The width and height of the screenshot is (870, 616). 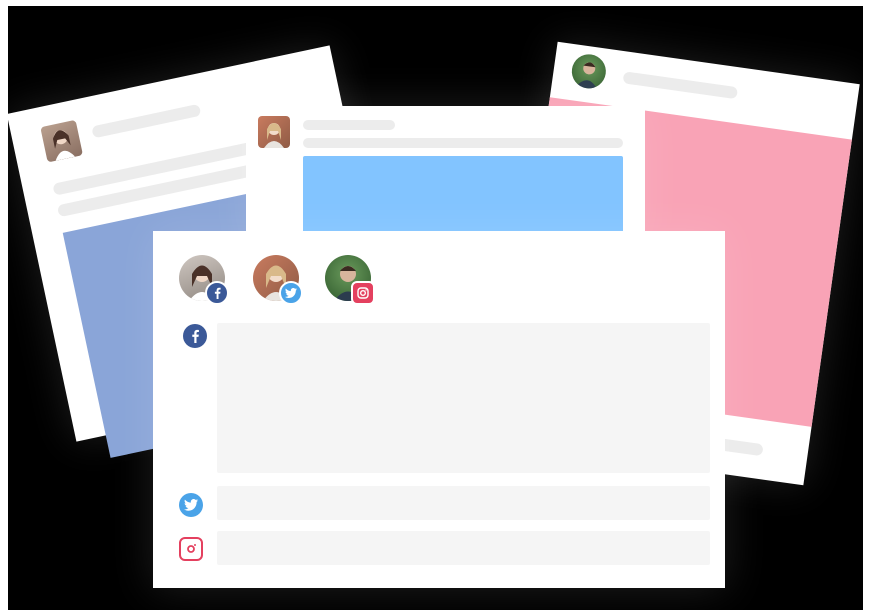 I want to click on instagram-post-field, so click(x=463, y=548).